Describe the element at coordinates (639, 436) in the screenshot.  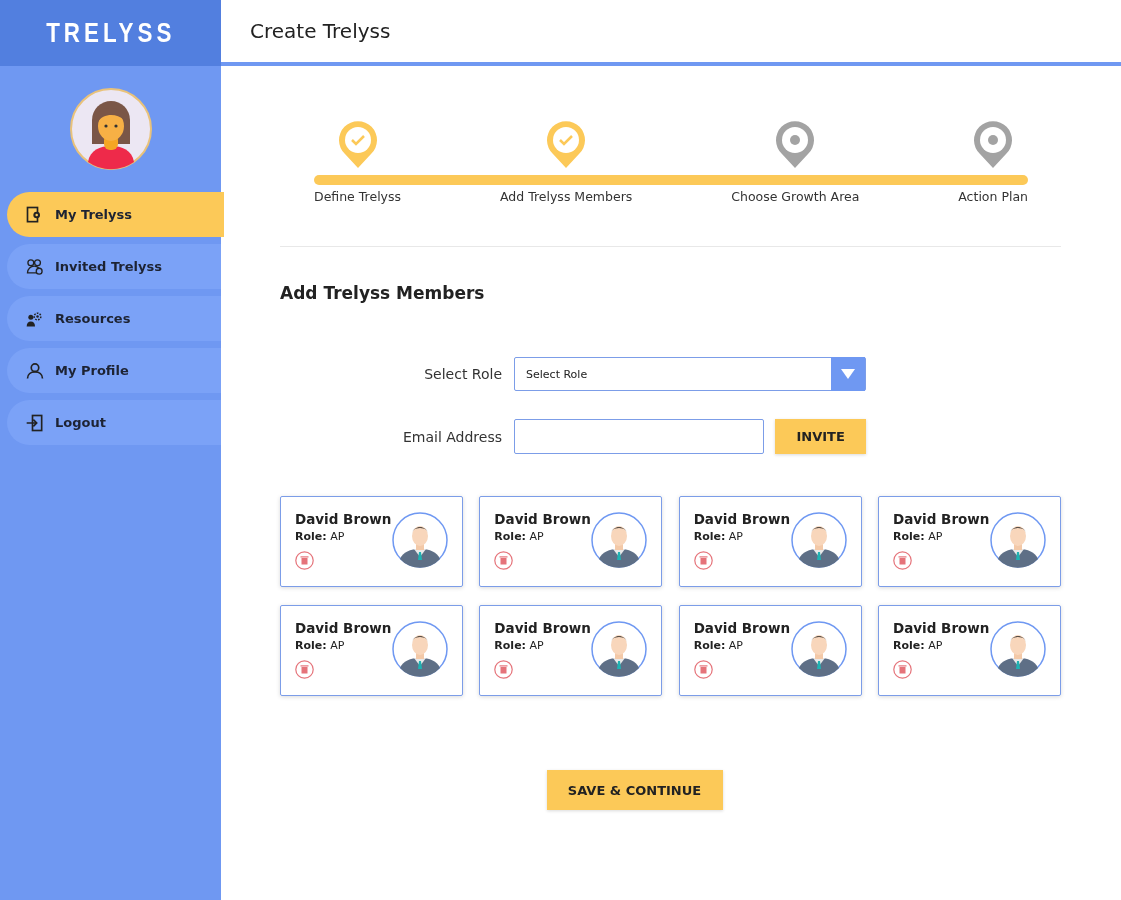
I see `email-input` at that location.